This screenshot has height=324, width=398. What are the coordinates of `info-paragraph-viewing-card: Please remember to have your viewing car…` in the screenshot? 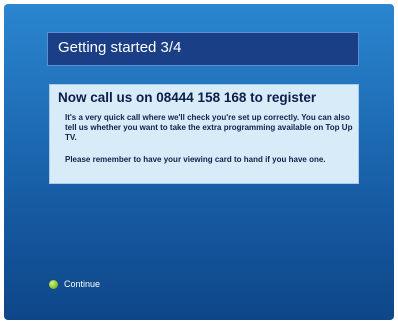 It's located at (195, 159).